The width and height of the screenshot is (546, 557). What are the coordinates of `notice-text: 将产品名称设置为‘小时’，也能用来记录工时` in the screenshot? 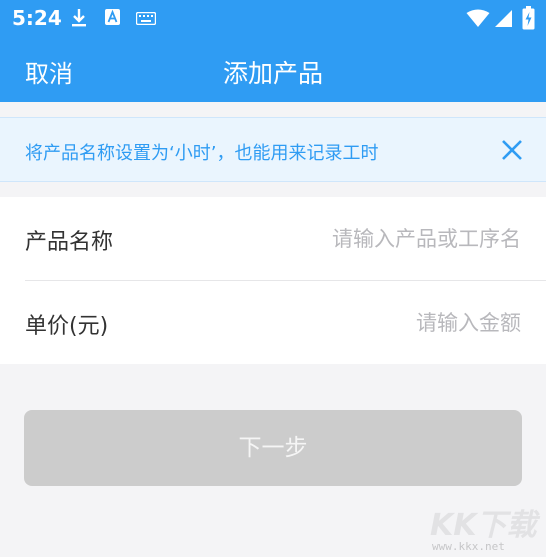 It's located at (202, 153).